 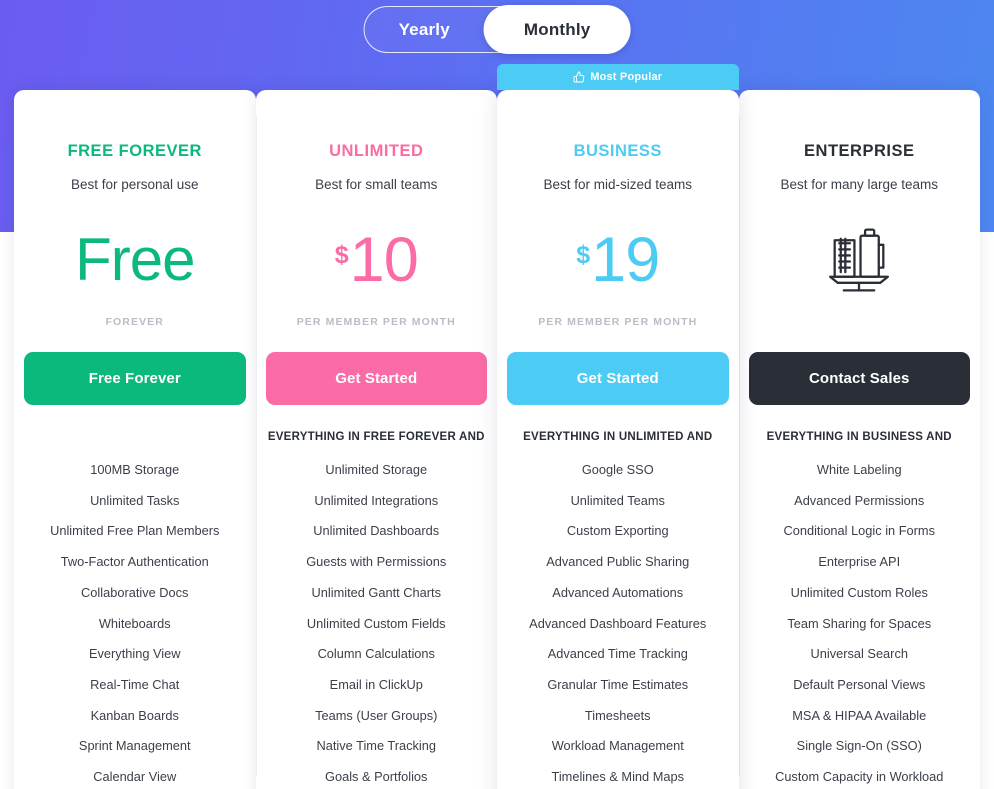 What do you see at coordinates (579, 77) in the screenshot?
I see `thumbs-up-icon` at bounding box center [579, 77].